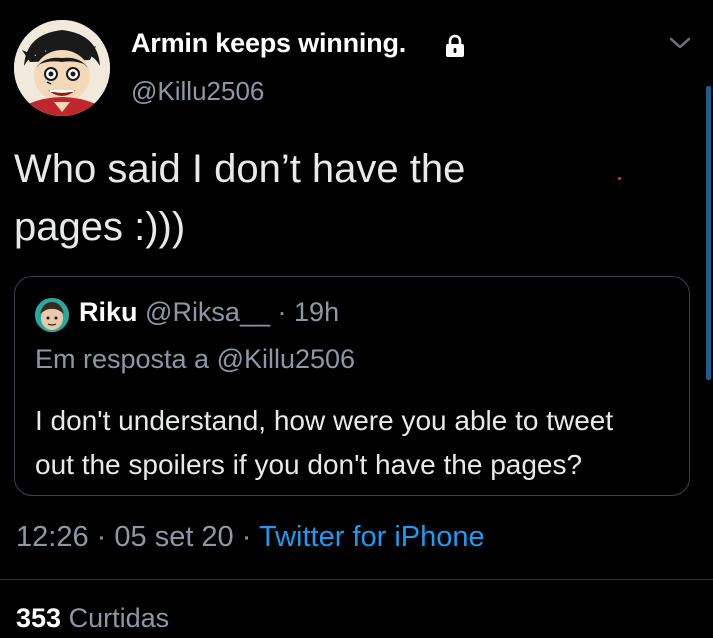  I want to click on anime-character-avatar, so click(62, 68).